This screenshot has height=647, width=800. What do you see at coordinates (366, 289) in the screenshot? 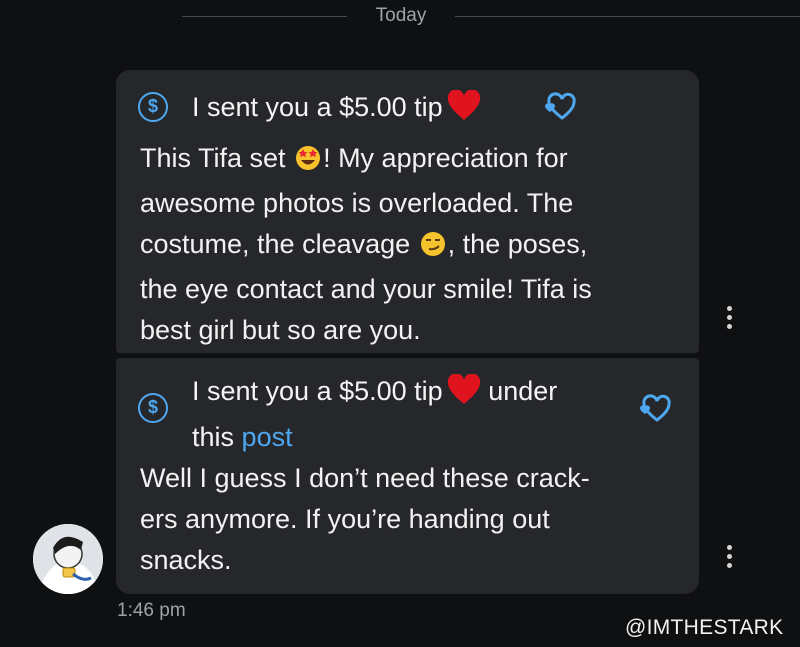
I see `message-line: the eye contact and your smile! Tifa is` at bounding box center [366, 289].